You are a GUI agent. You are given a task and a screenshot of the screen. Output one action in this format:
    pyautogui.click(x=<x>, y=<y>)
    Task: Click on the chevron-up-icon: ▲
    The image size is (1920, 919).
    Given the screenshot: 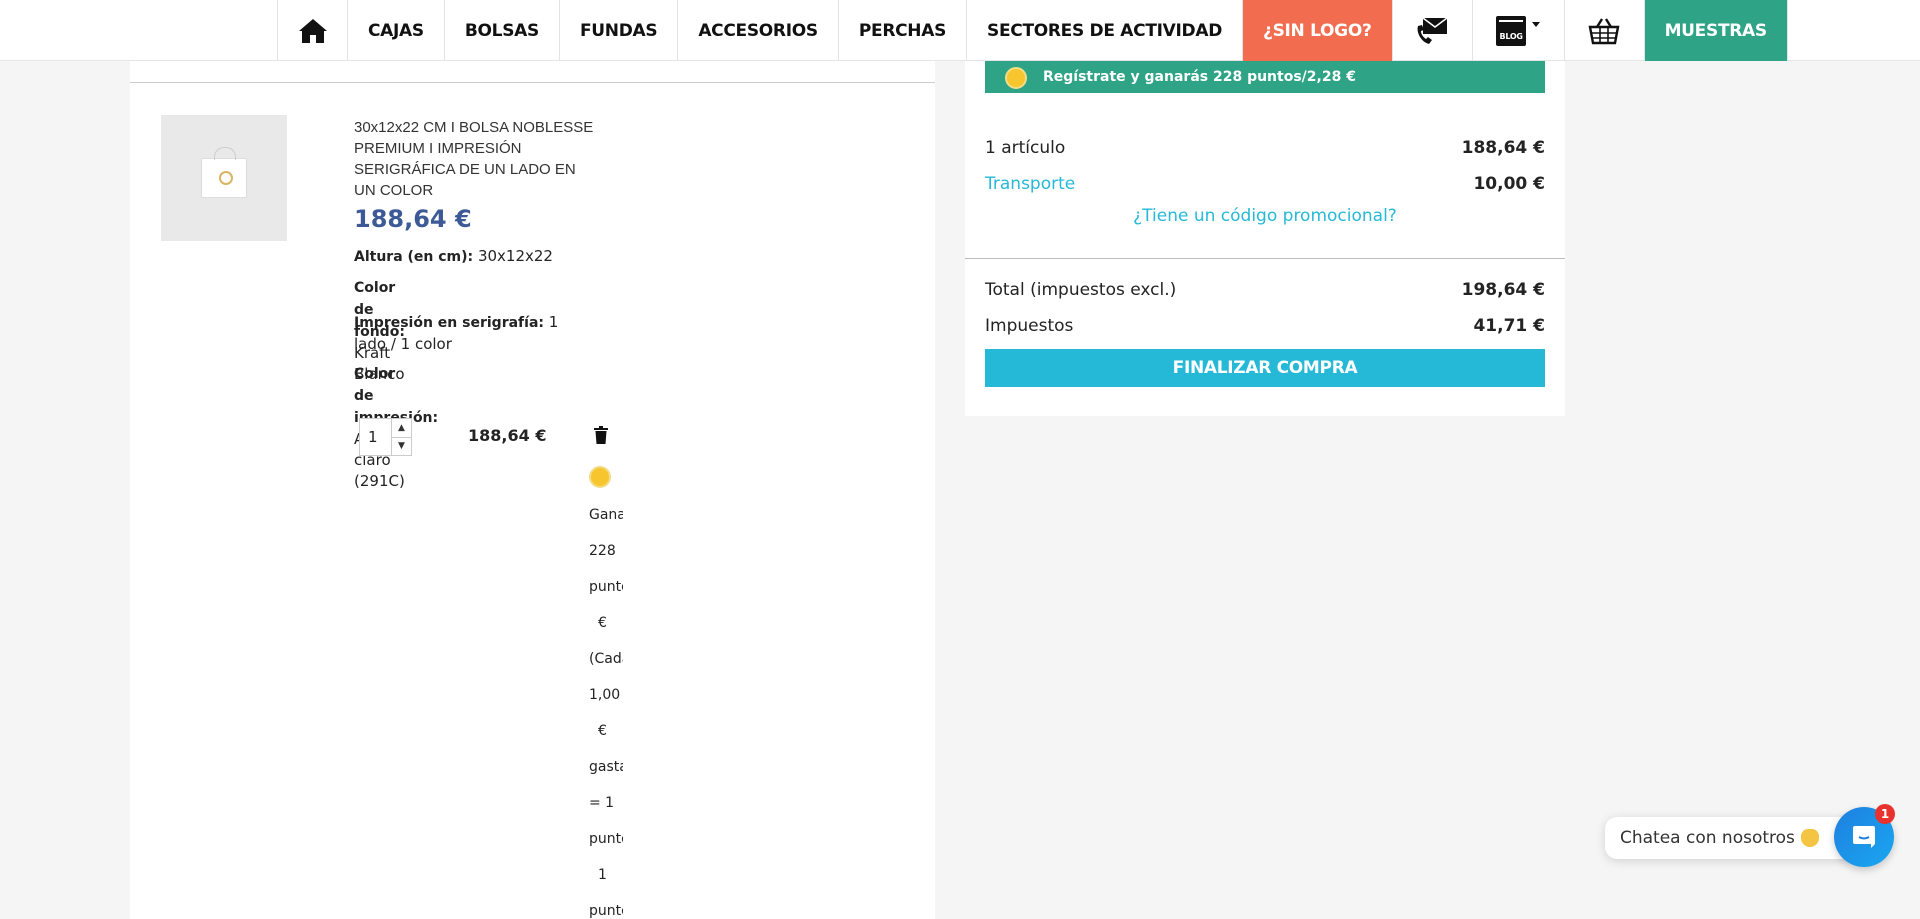 What is the action you would take?
    pyautogui.click(x=401, y=428)
    